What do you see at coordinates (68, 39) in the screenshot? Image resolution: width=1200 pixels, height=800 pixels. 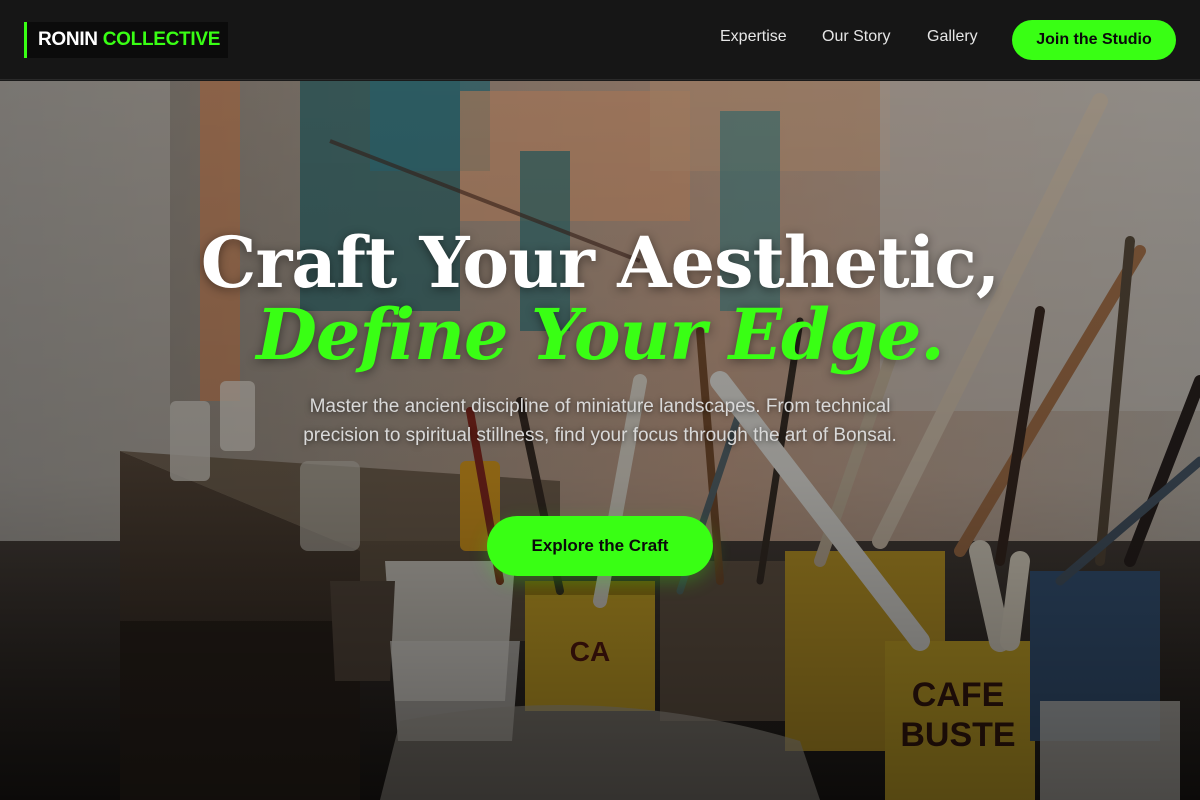 I see `logo-word-ronin: RONIN` at bounding box center [68, 39].